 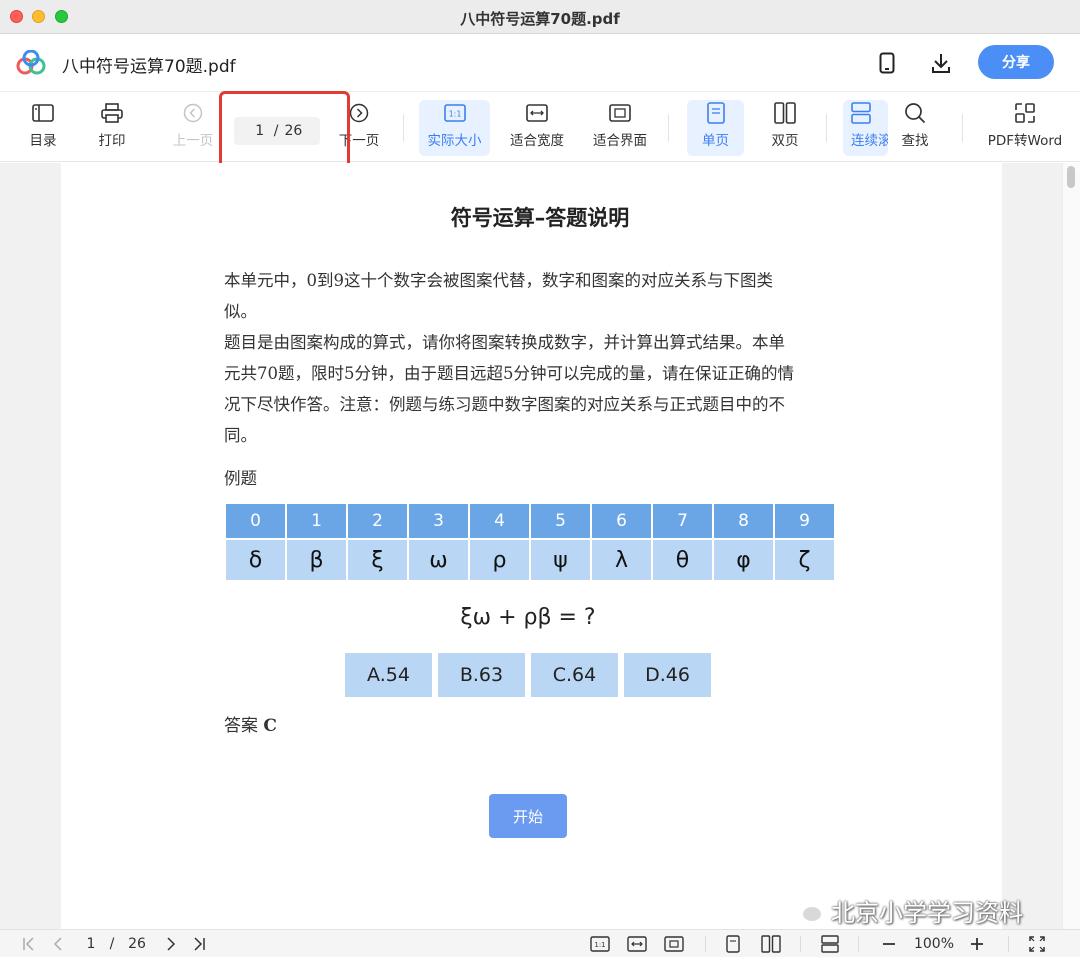 I want to click on prev-page-small-button, so click(x=58, y=944).